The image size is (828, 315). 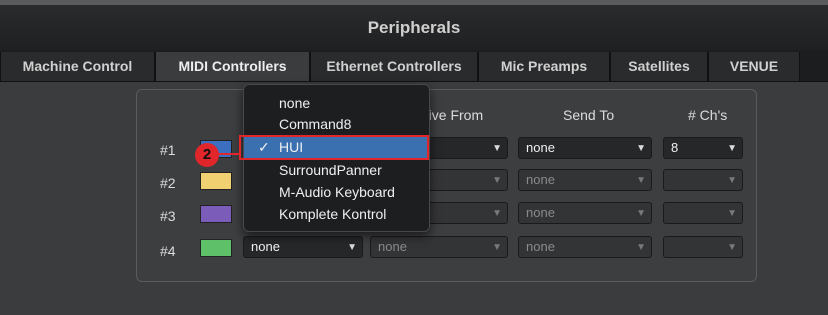 I want to click on controller-type-select: none ▼, so click(x=303, y=247).